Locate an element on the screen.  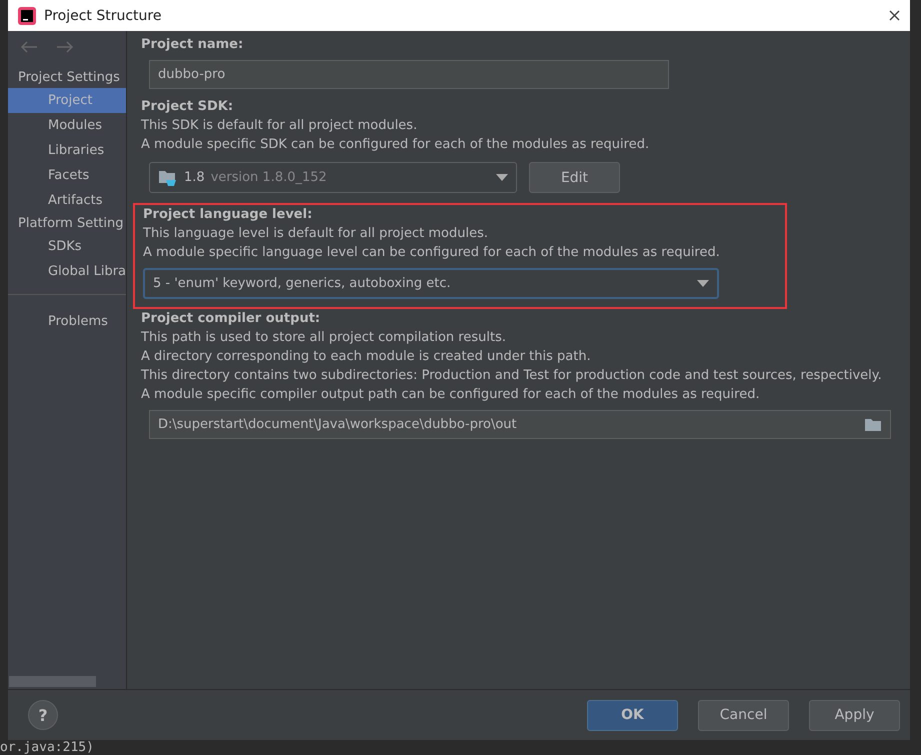
description-text: This SDK is default for all project modules. is located at coordinates (279, 126).